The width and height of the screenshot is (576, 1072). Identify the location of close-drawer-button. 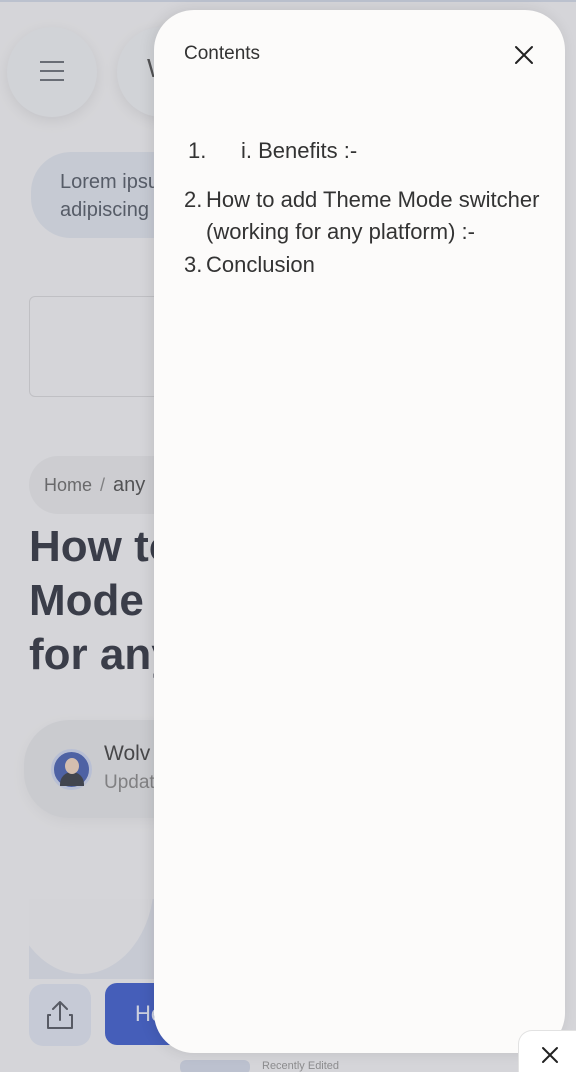
(524, 55).